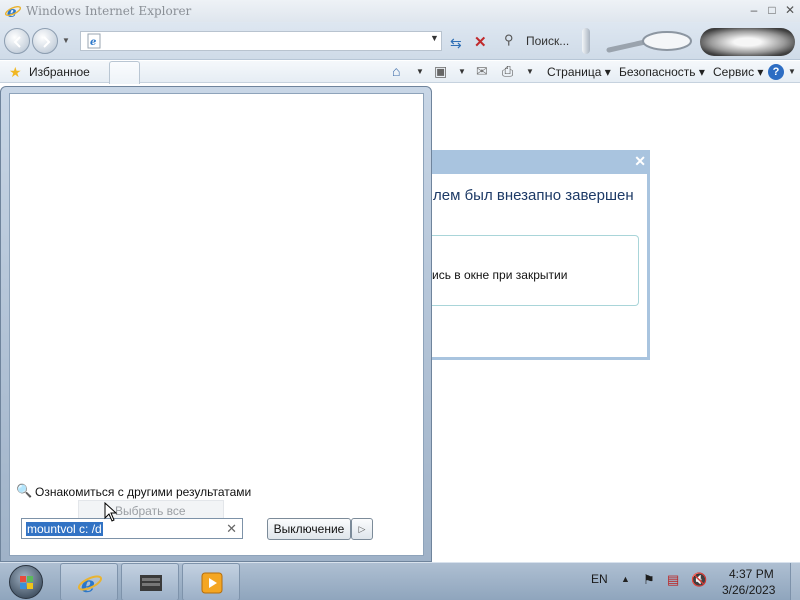  I want to click on tooltip-text: Выбрать все, so click(150, 511).